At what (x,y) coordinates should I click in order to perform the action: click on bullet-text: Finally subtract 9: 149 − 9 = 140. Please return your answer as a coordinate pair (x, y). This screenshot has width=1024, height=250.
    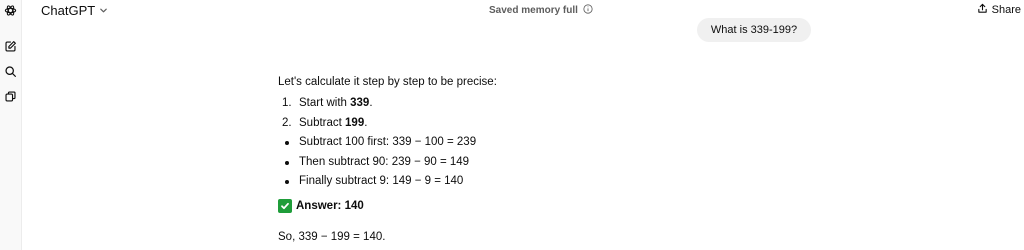
    Looking at the image, I should click on (381, 181).